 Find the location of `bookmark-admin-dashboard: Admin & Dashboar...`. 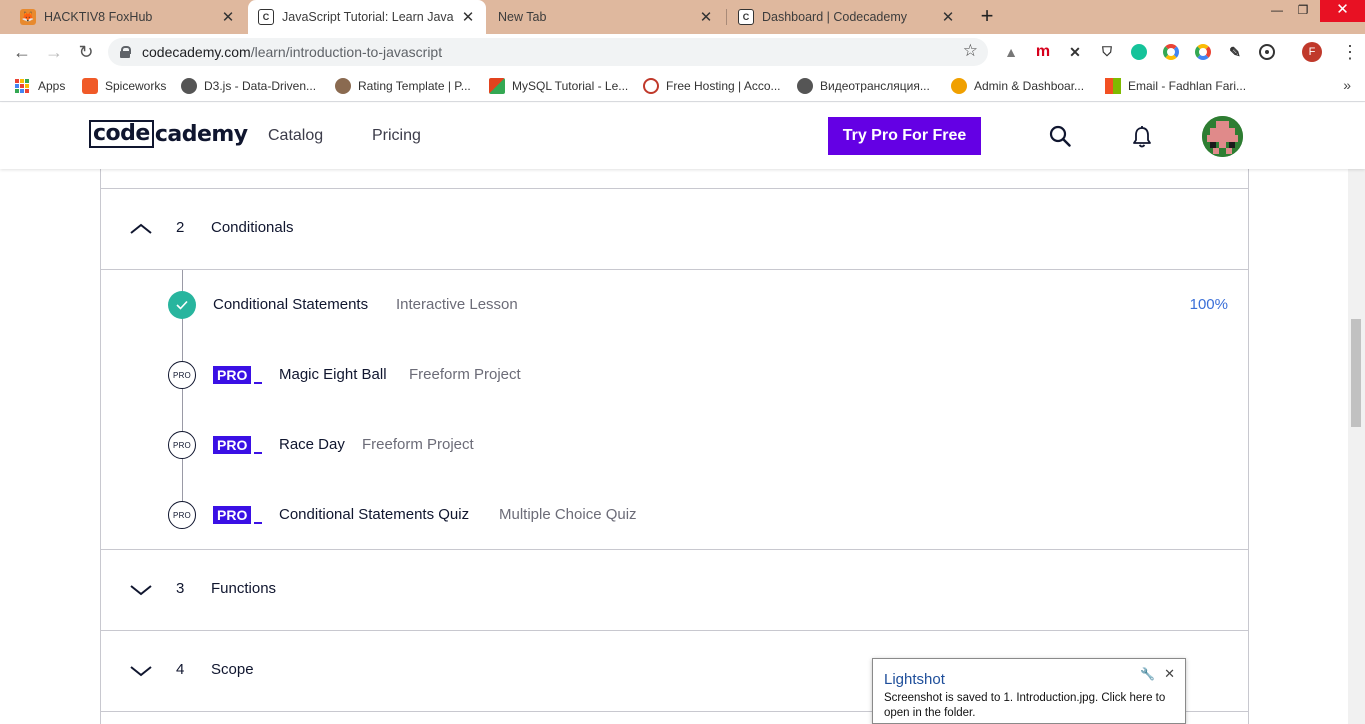

bookmark-admin-dashboard: Admin & Dashboar... is located at coordinates (1017, 86).